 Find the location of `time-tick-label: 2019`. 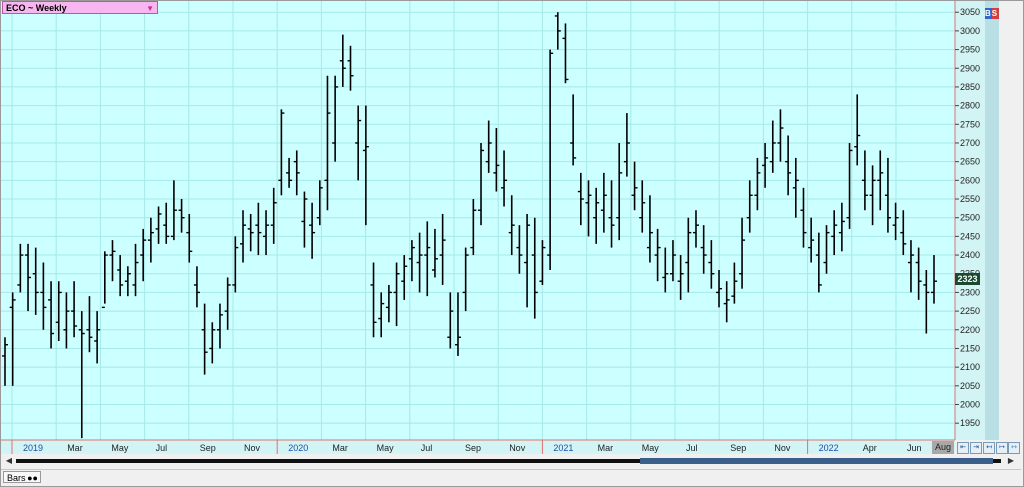

time-tick-label: 2019 is located at coordinates (33, 448).